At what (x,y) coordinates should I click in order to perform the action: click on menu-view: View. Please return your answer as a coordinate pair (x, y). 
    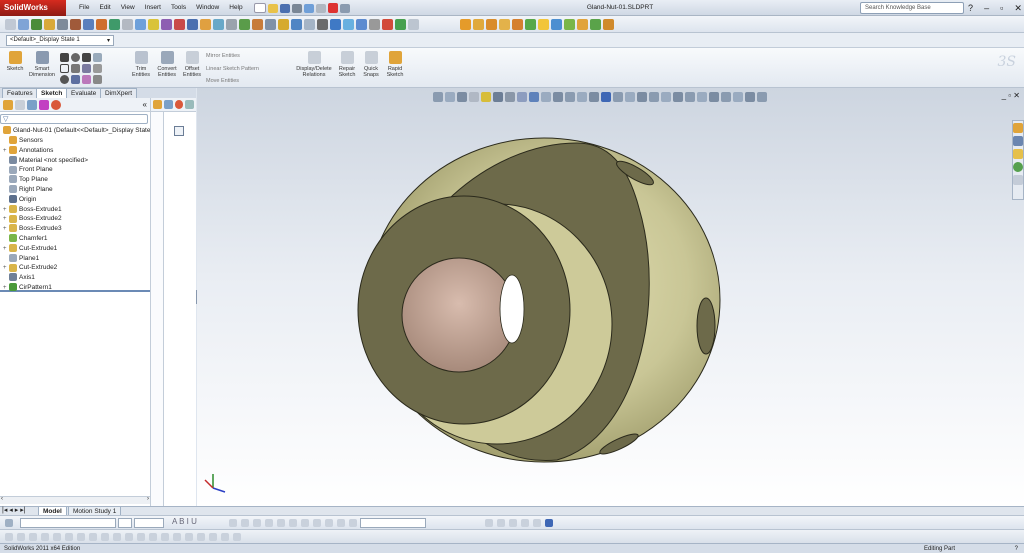
    Looking at the image, I should click on (128, 8).